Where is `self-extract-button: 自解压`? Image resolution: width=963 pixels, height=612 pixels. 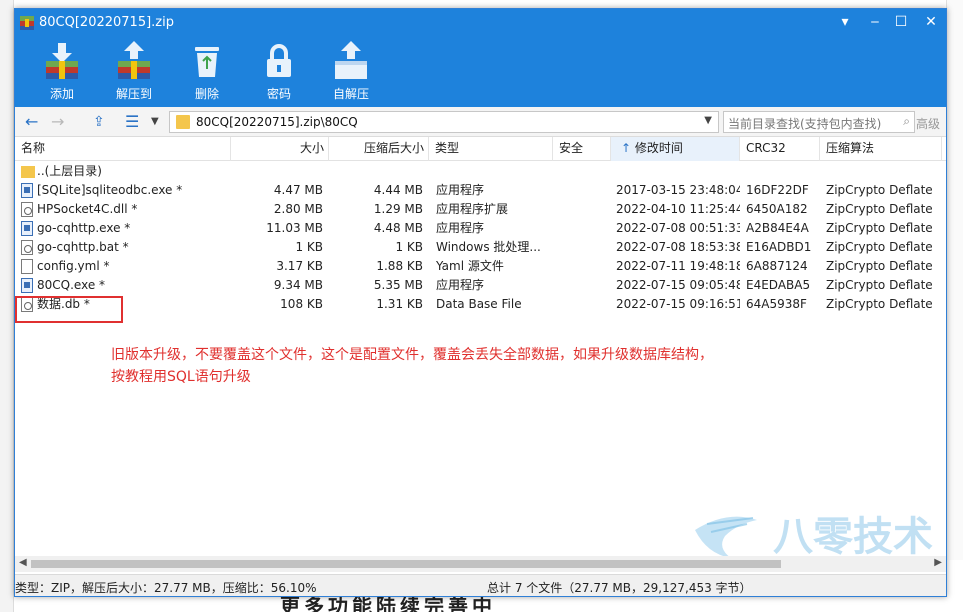 self-extract-button: 自解压 is located at coordinates (351, 72).